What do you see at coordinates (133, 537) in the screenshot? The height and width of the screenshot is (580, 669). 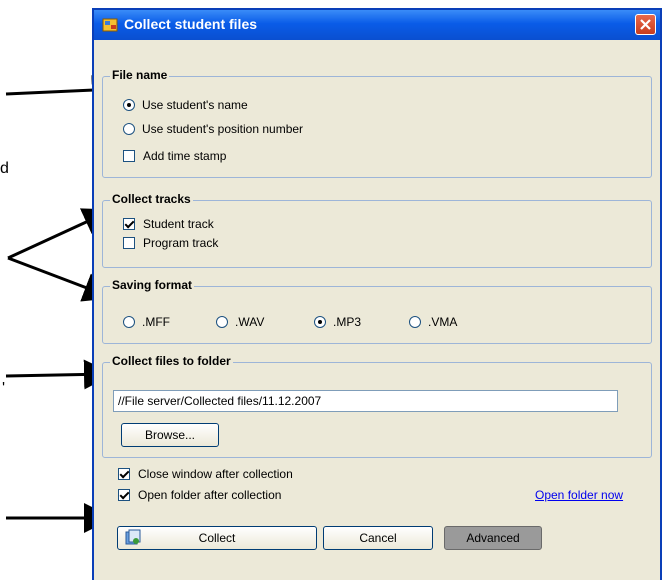 I see `collect-icon` at bounding box center [133, 537].